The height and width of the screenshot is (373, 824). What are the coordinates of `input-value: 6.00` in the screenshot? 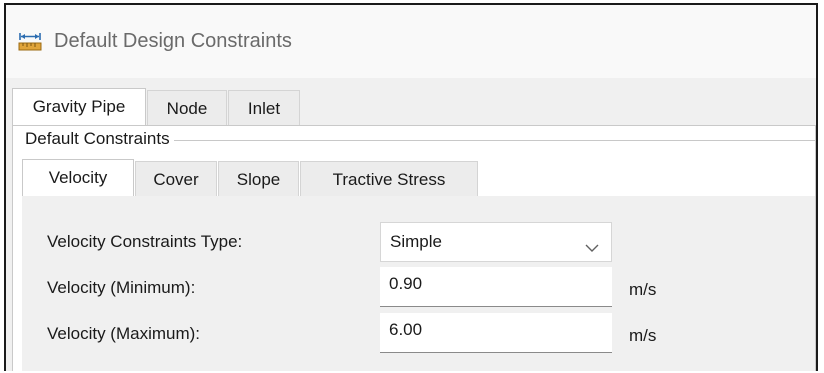 It's located at (406, 329).